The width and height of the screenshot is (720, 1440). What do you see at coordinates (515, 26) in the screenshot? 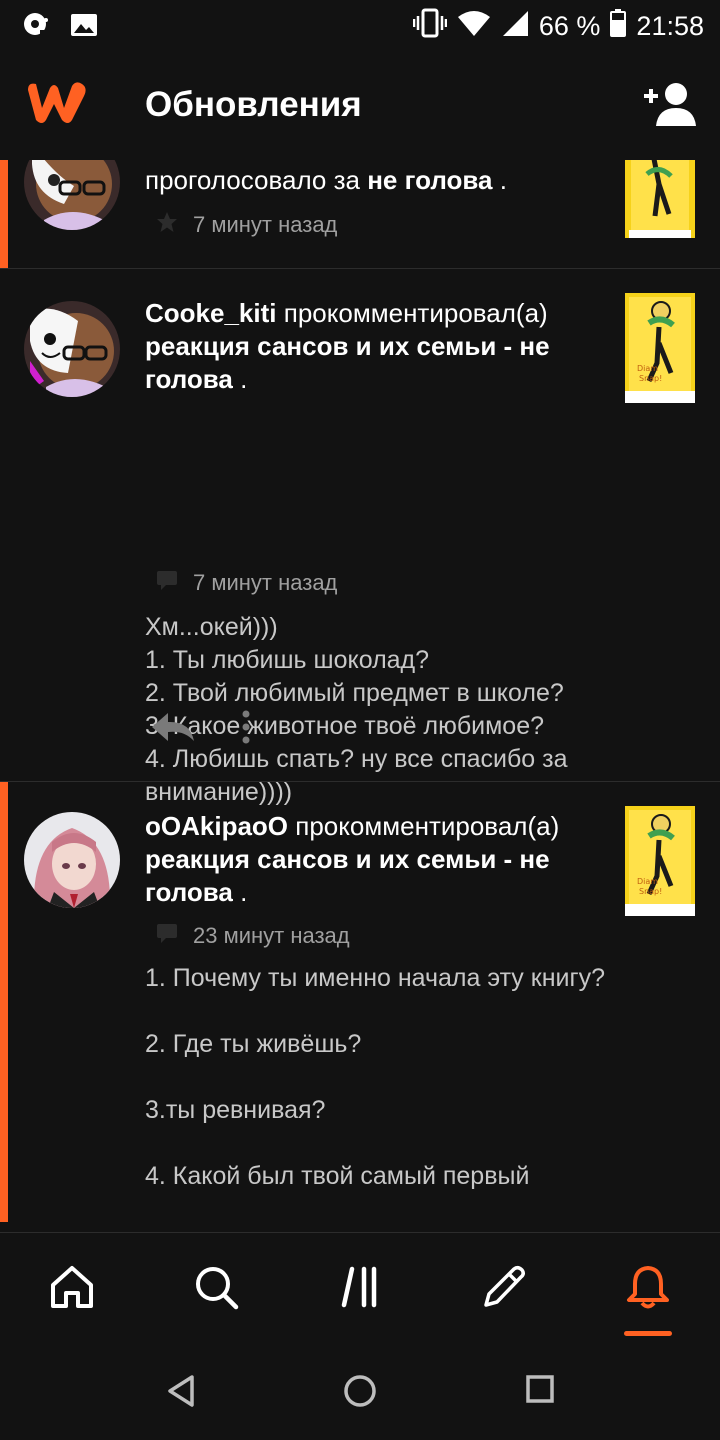
I see `signal-icon` at bounding box center [515, 26].